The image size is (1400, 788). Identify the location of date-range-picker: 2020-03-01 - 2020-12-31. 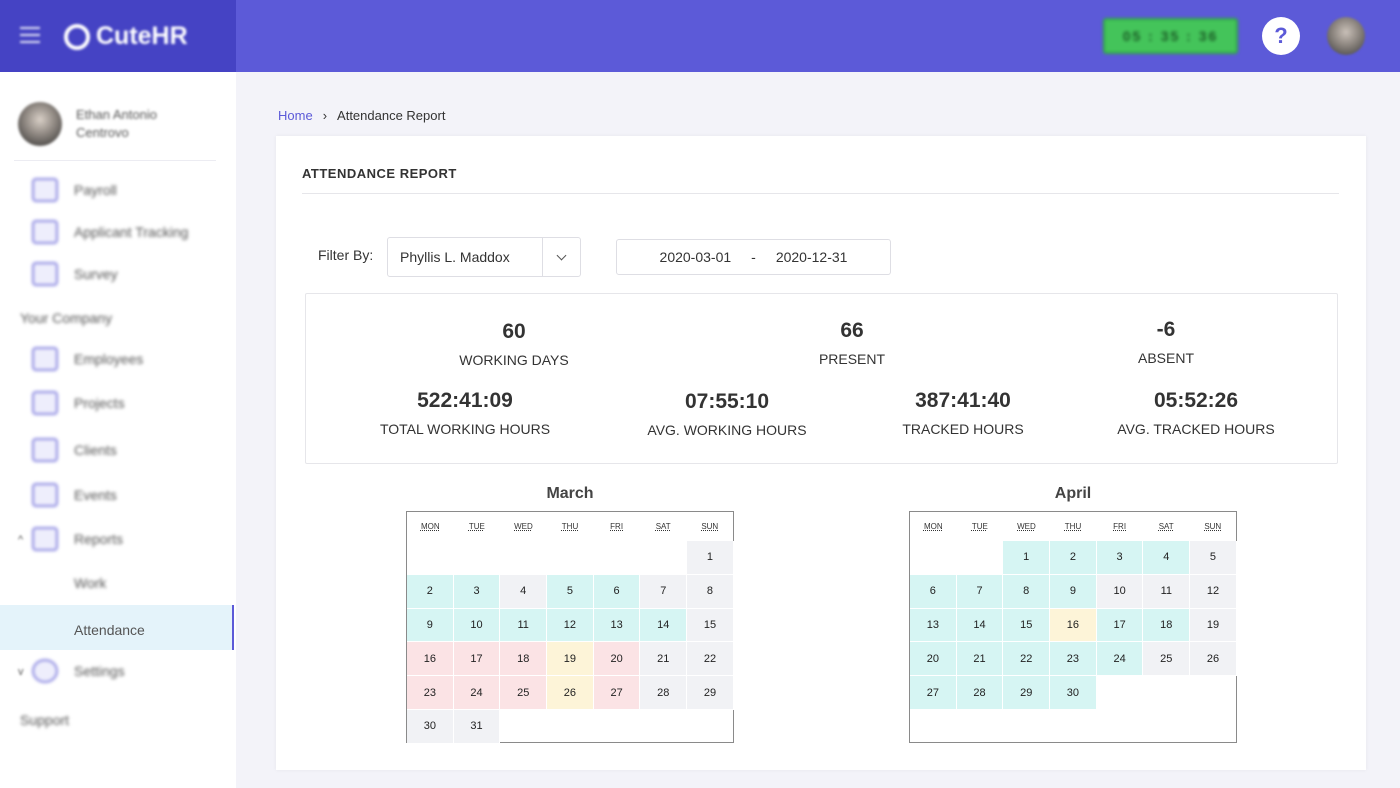
(753, 257).